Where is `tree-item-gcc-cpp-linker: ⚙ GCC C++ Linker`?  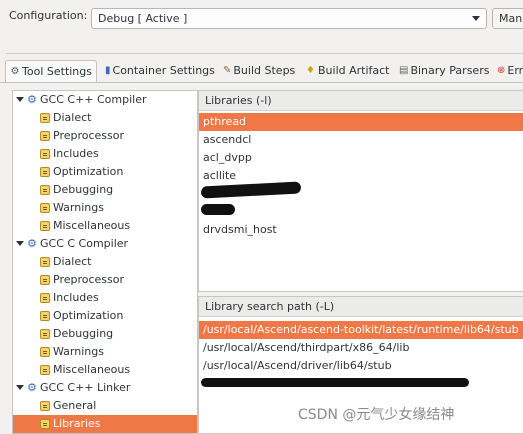
tree-item-gcc-cpp-linker: ⚙ GCC C++ Linker is located at coordinates (105, 388).